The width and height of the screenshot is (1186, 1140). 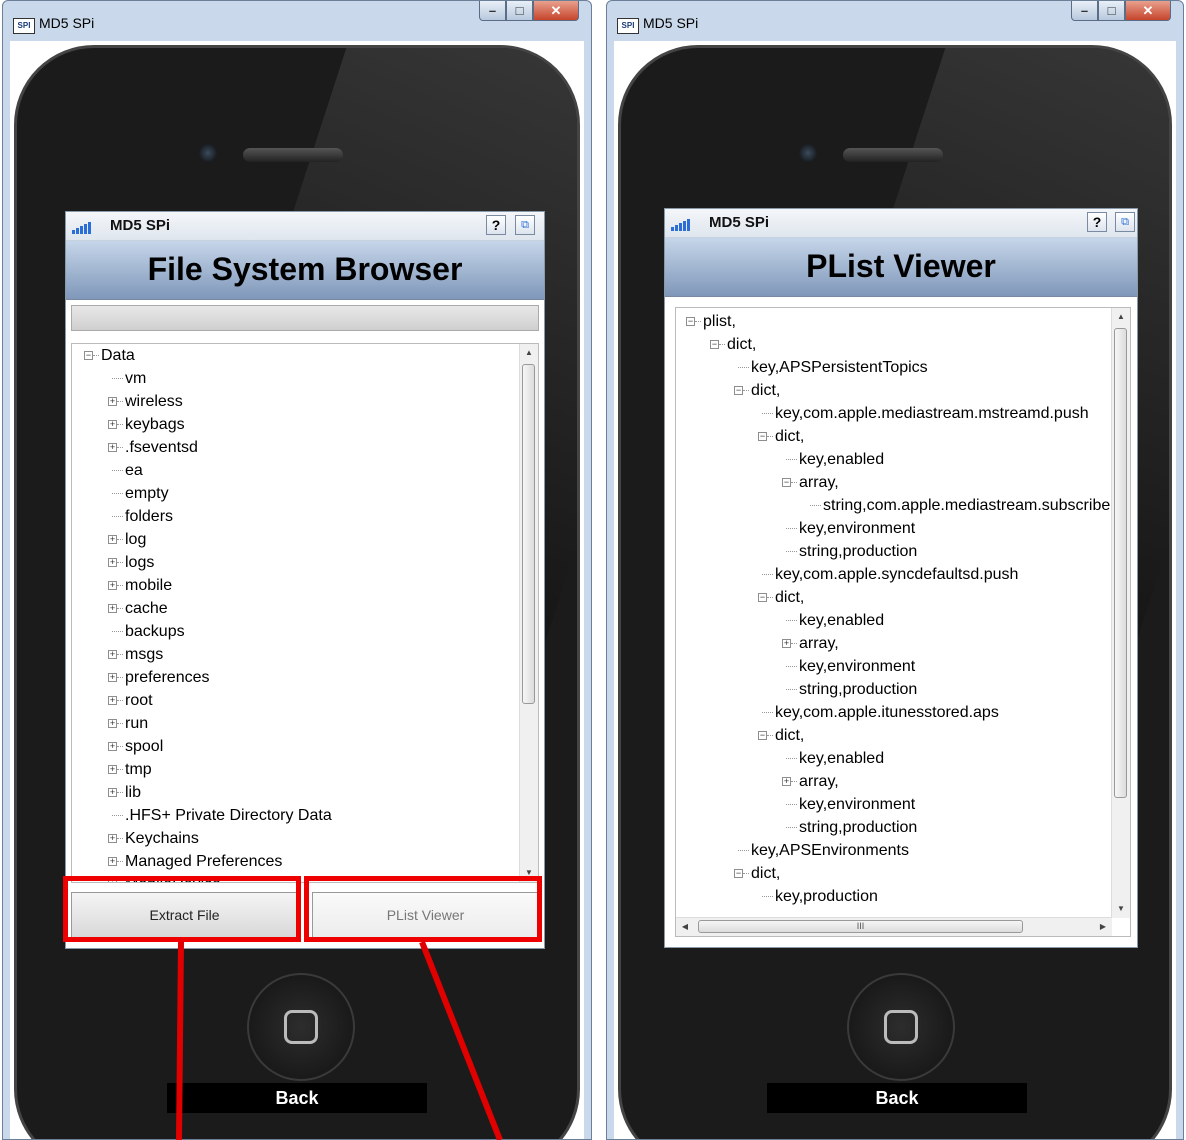 I want to click on back-button: Back, so click(x=897, y=1098).